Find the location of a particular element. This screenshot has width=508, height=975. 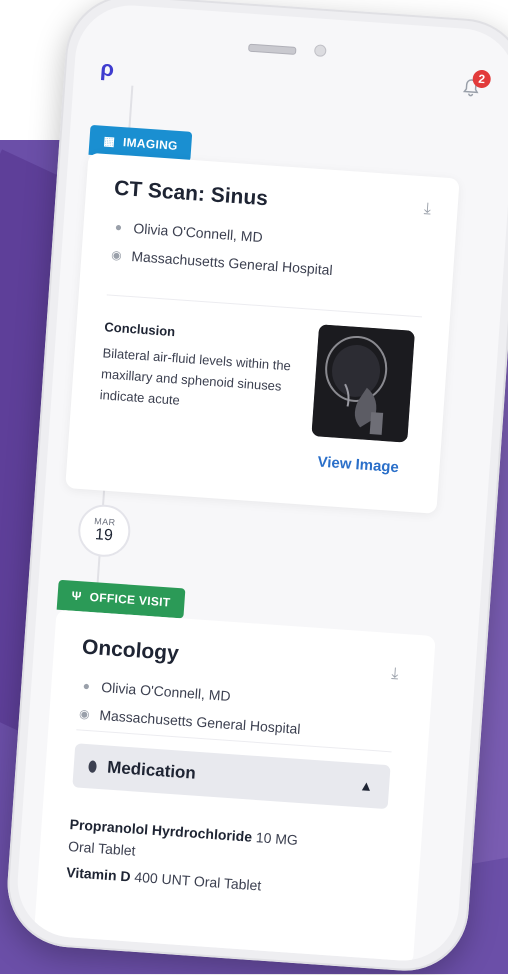

pills-icon: ⬮ is located at coordinates (92, 766).